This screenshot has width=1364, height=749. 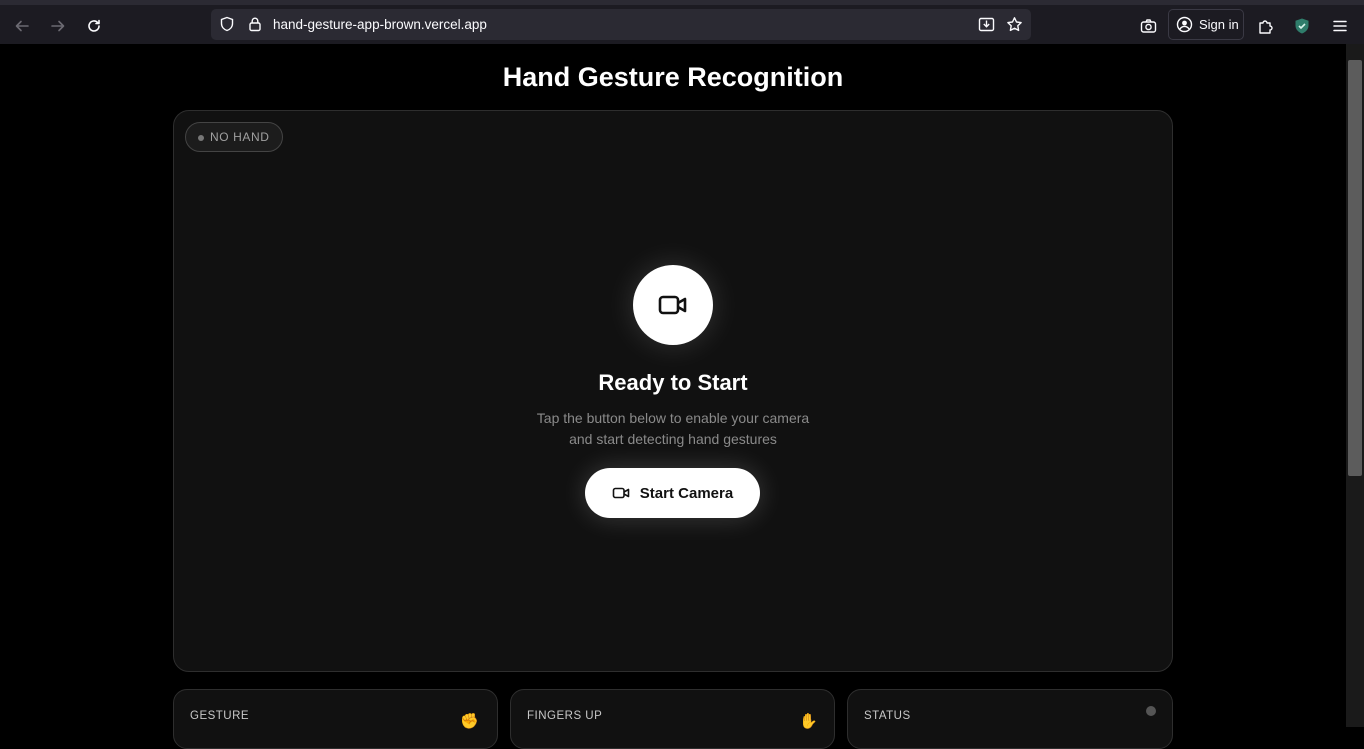 I want to click on install-icon, so click(x=986, y=24).